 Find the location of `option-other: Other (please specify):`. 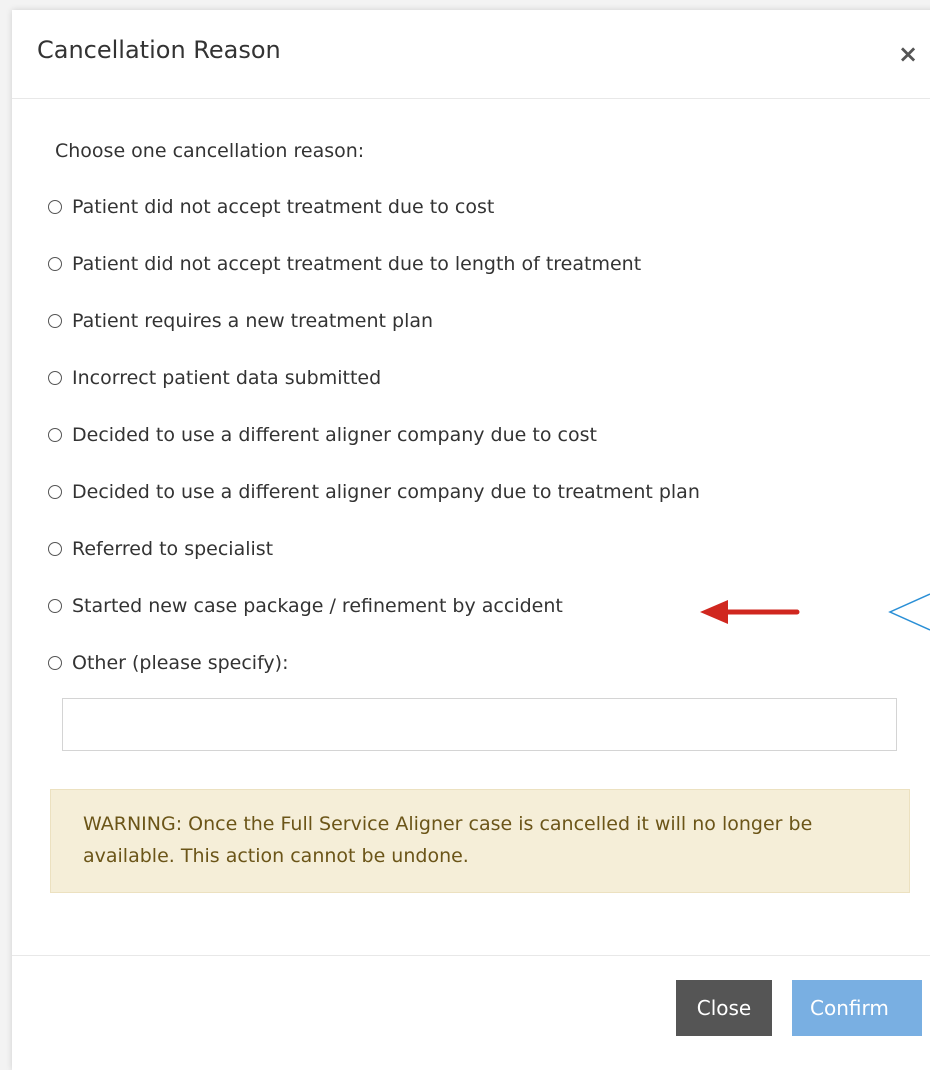

option-other: Other (please specify): is located at coordinates (168, 663).